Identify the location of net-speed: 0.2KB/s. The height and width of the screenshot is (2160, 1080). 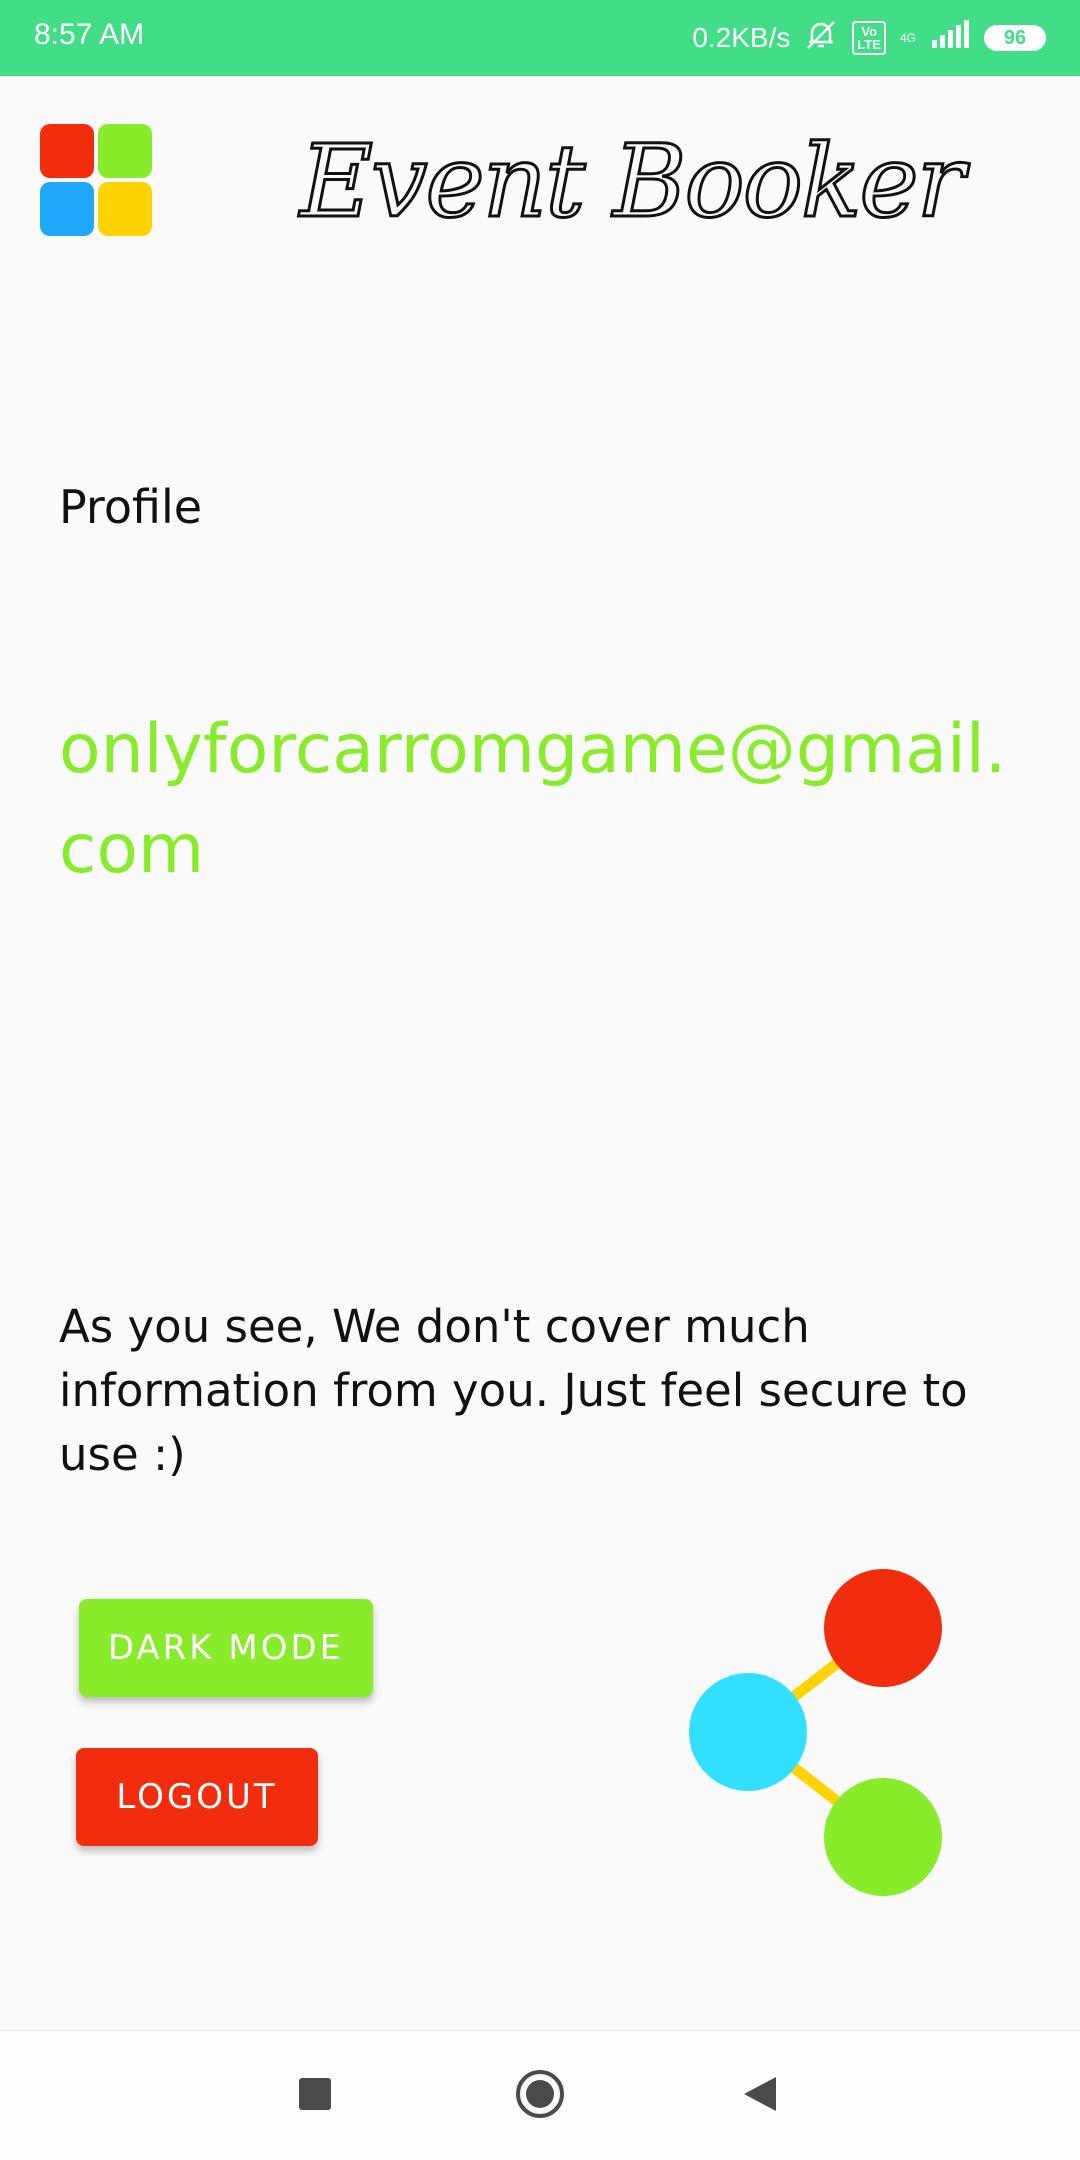
(741, 37).